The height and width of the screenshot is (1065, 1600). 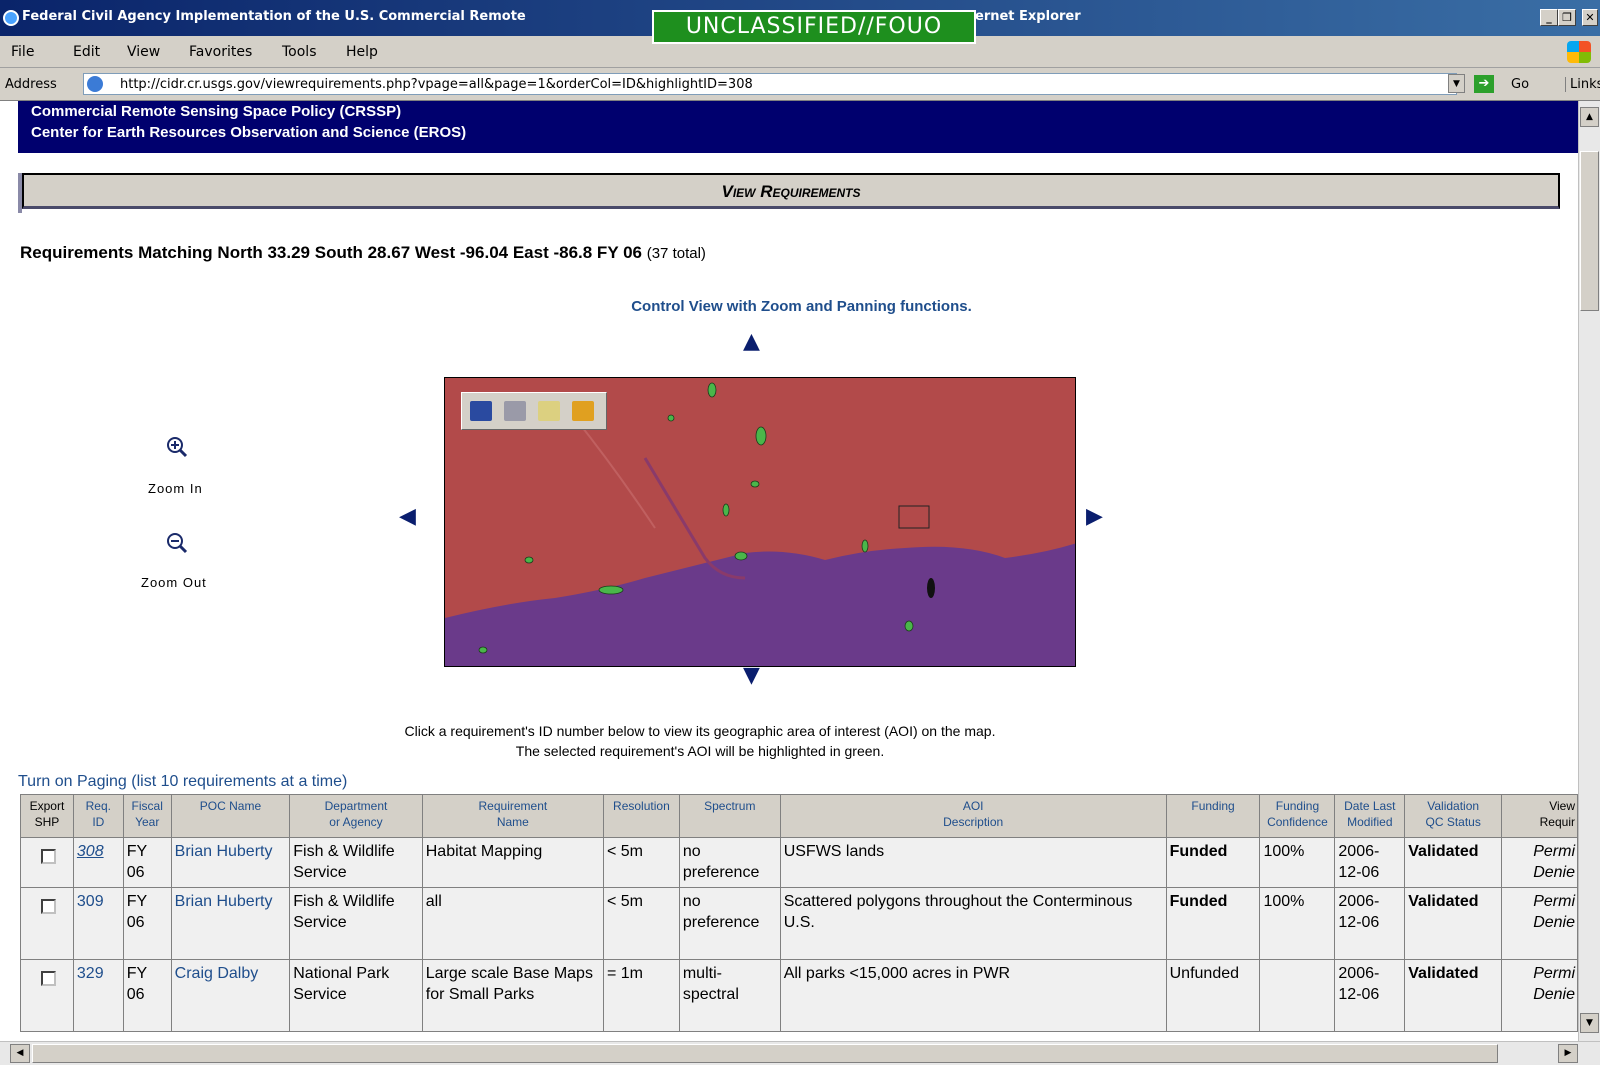 What do you see at coordinates (1094, 517) in the screenshot?
I see `pan-right-arrow-icon: ▶` at bounding box center [1094, 517].